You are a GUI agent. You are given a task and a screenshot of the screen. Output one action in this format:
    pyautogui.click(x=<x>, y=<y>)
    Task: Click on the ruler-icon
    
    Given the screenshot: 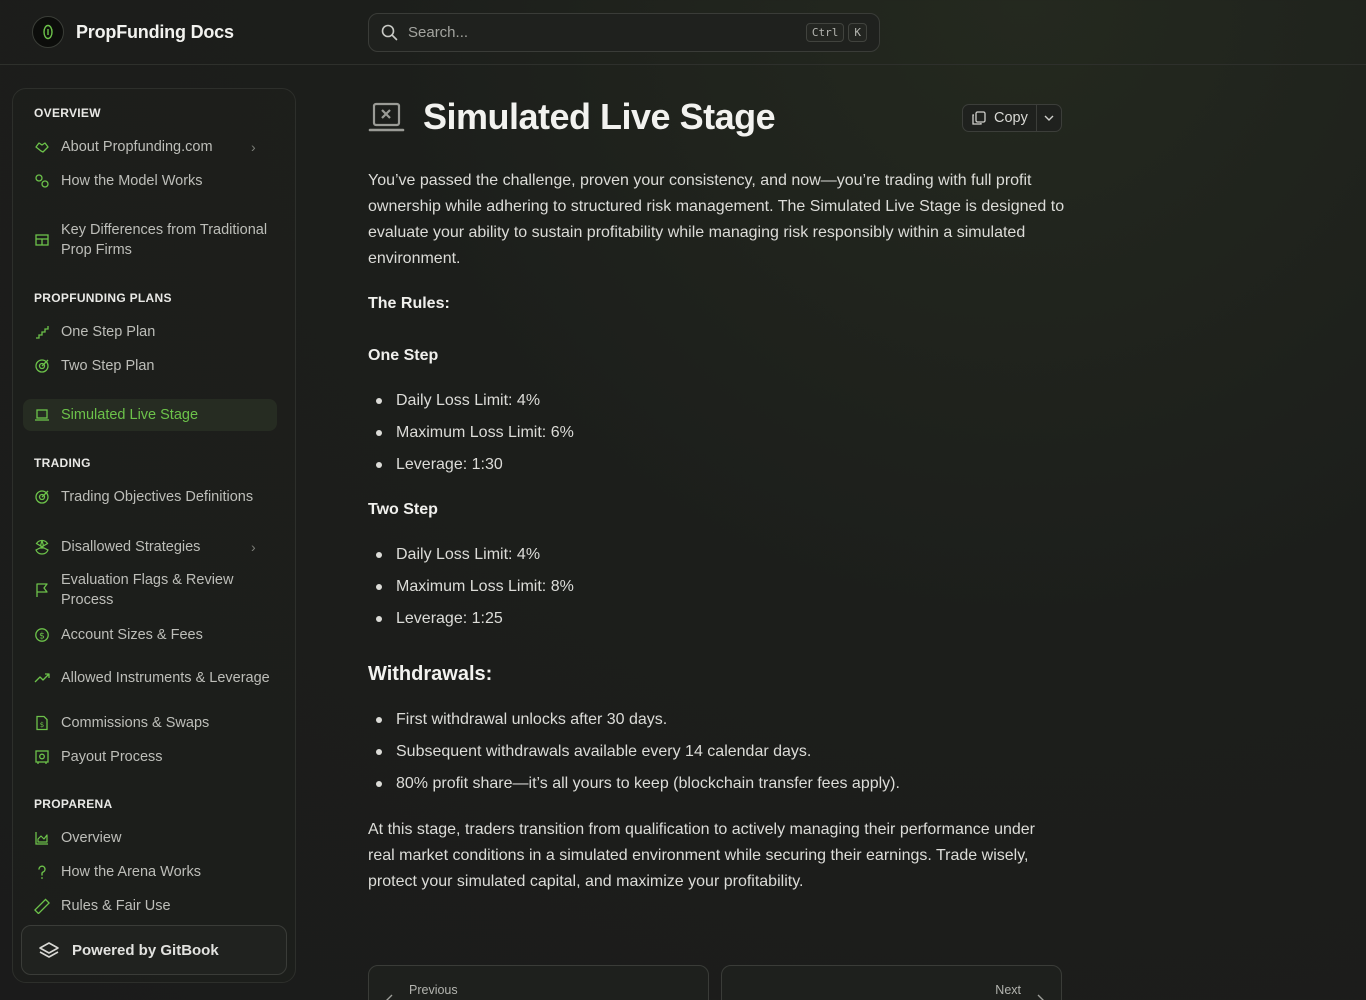 What is the action you would take?
    pyautogui.click(x=42, y=906)
    